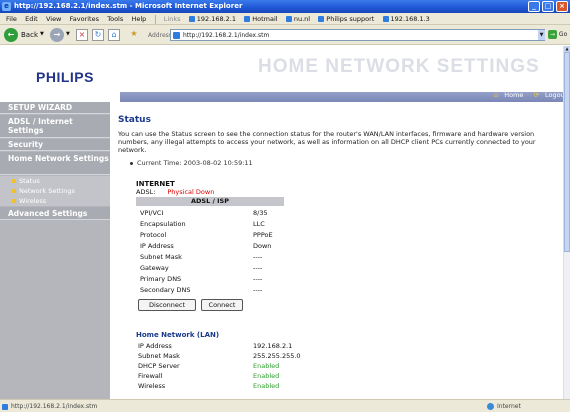 This screenshot has width=570, height=412. Describe the element at coordinates (29, 181) in the screenshot. I see `sidebar-sub-status-label: Status` at that location.